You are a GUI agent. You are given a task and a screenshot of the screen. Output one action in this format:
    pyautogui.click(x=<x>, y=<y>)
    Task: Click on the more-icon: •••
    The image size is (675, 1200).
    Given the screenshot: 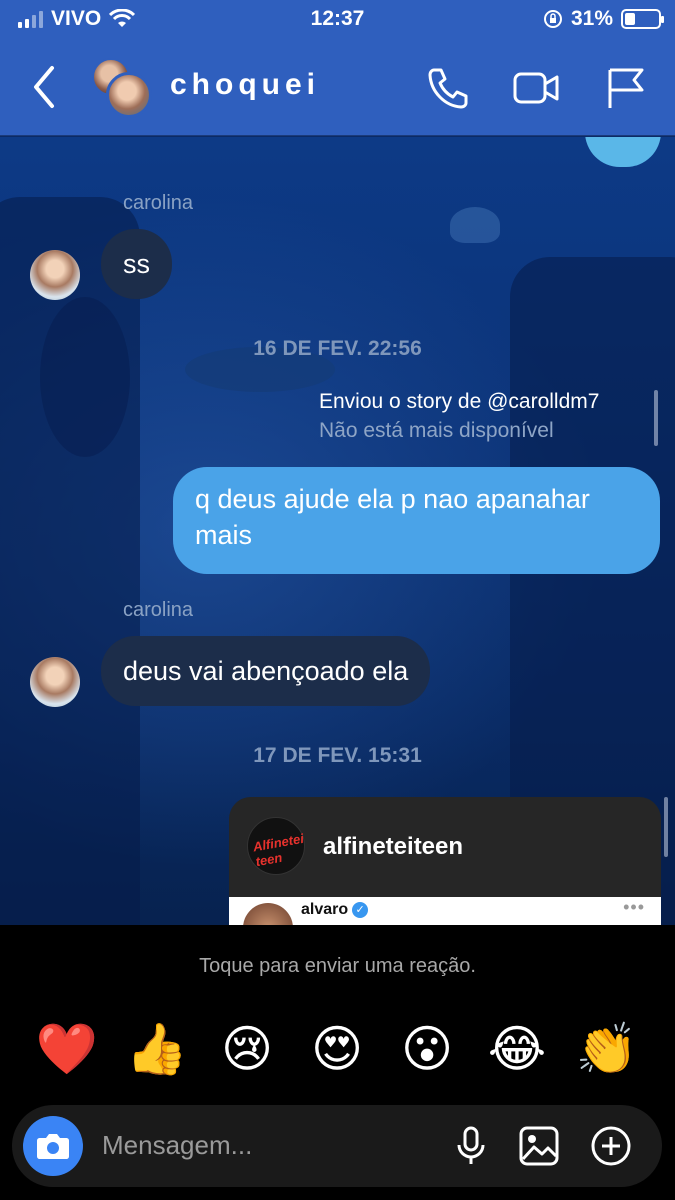 What is the action you would take?
    pyautogui.click(x=634, y=907)
    